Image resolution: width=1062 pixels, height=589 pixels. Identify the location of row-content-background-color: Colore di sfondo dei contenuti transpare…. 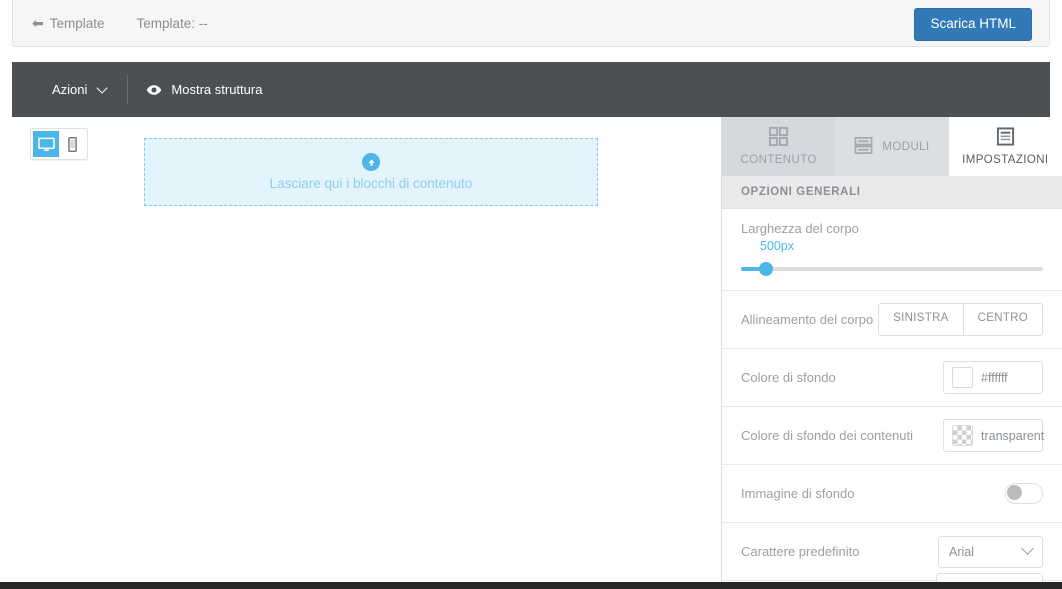
(892, 436).